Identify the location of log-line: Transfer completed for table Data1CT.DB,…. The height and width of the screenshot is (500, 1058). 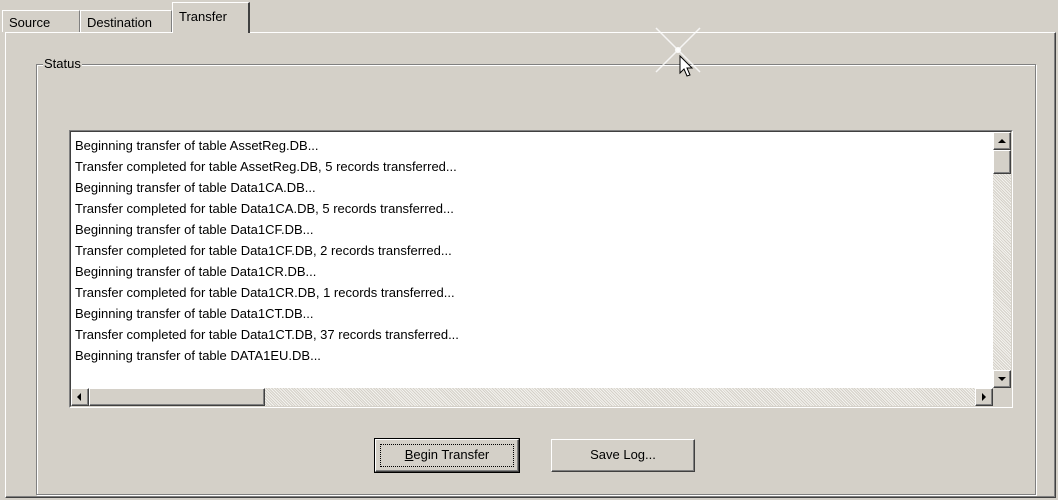
(532, 334).